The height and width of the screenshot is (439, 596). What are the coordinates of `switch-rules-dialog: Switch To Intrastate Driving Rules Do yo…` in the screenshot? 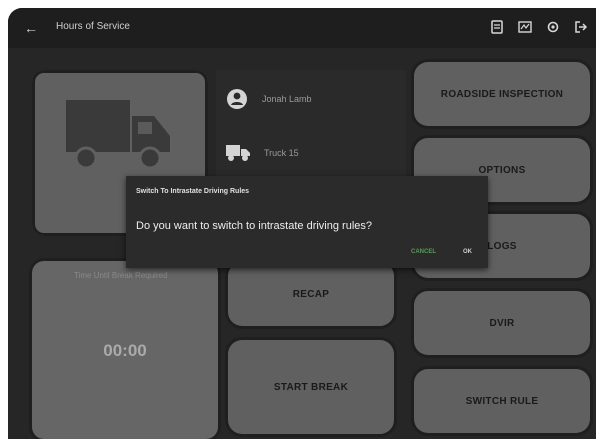 It's located at (307, 222).